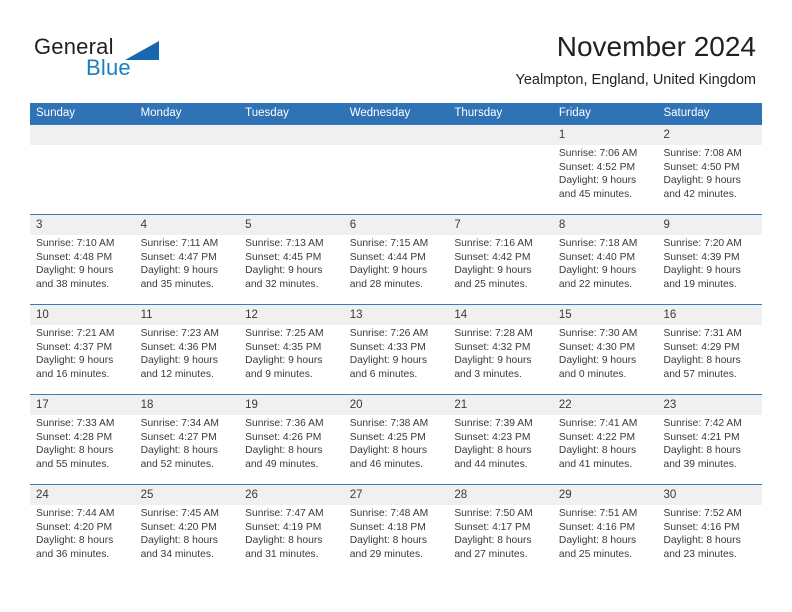 Image resolution: width=792 pixels, height=612 pixels. Describe the element at coordinates (42, 315) in the screenshot. I see `day-number: 10` at that location.